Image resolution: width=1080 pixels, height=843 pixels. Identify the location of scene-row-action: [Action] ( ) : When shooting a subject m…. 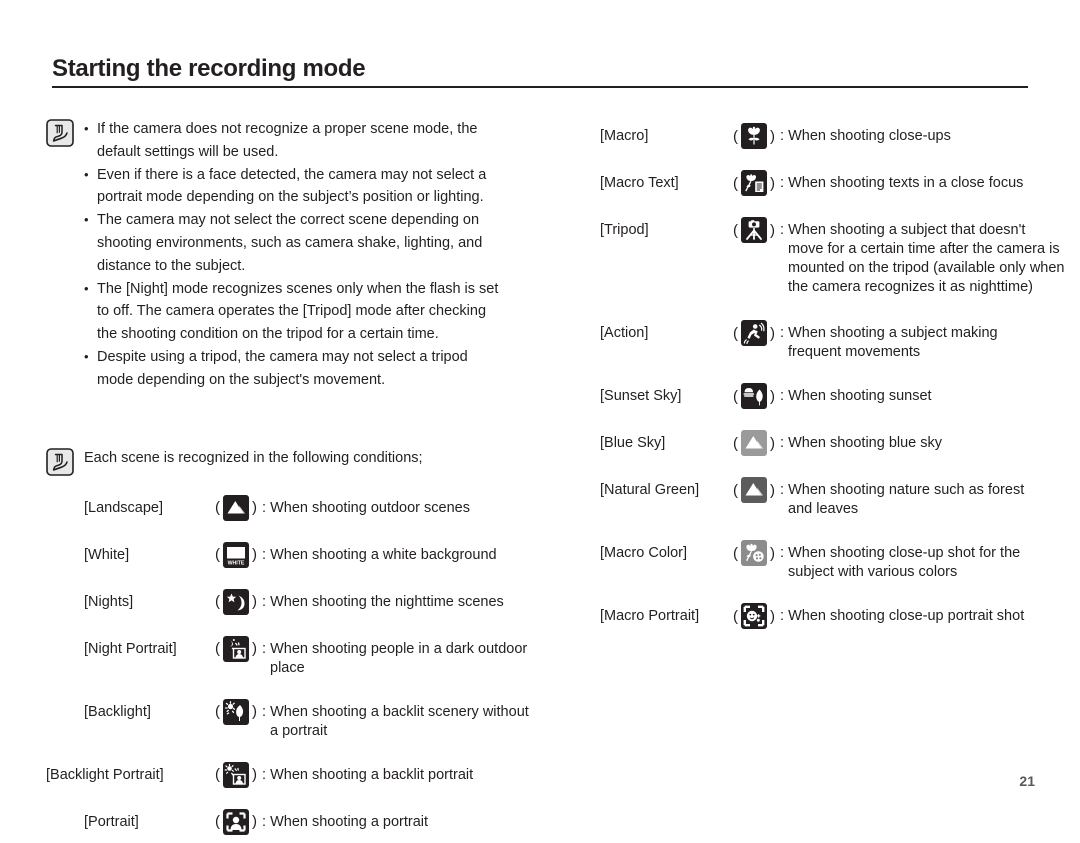
(822, 338).